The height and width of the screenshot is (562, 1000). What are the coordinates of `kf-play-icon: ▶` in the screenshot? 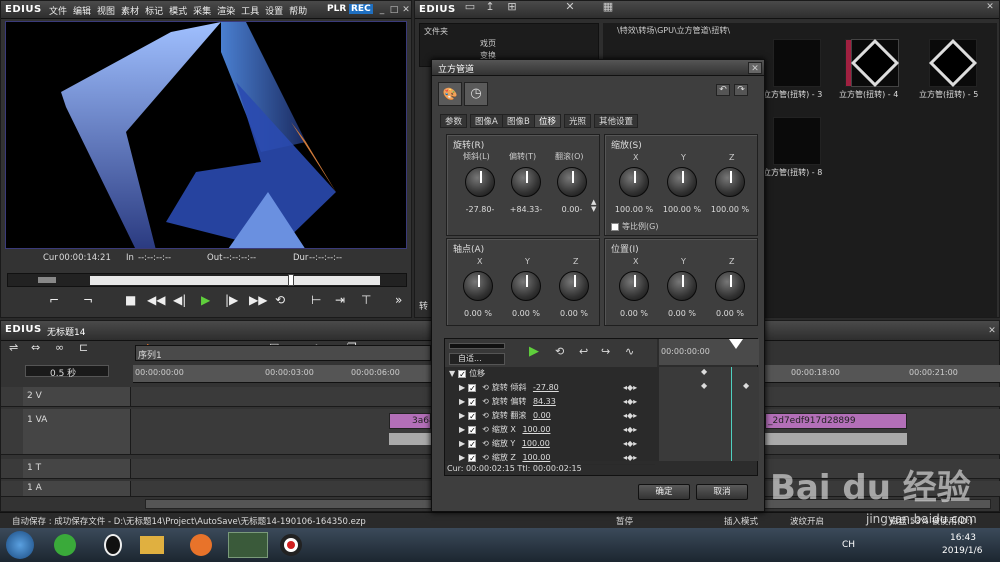 It's located at (534, 351).